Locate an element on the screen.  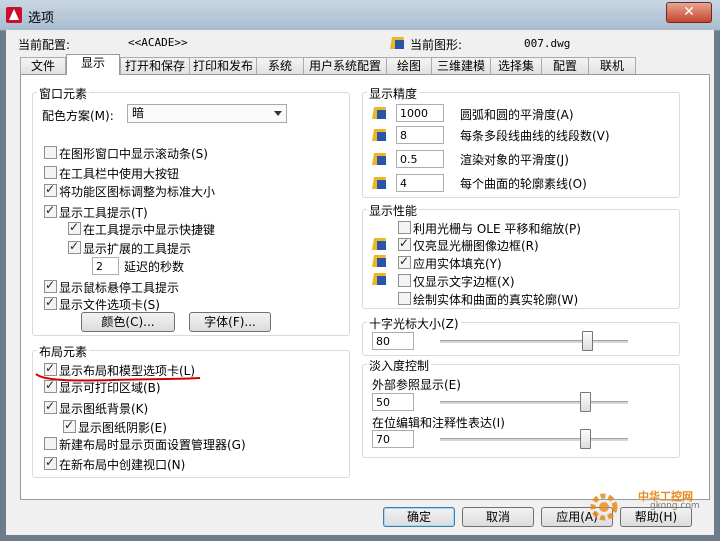
printable-area-checkbox is located at coordinates (50, 385).